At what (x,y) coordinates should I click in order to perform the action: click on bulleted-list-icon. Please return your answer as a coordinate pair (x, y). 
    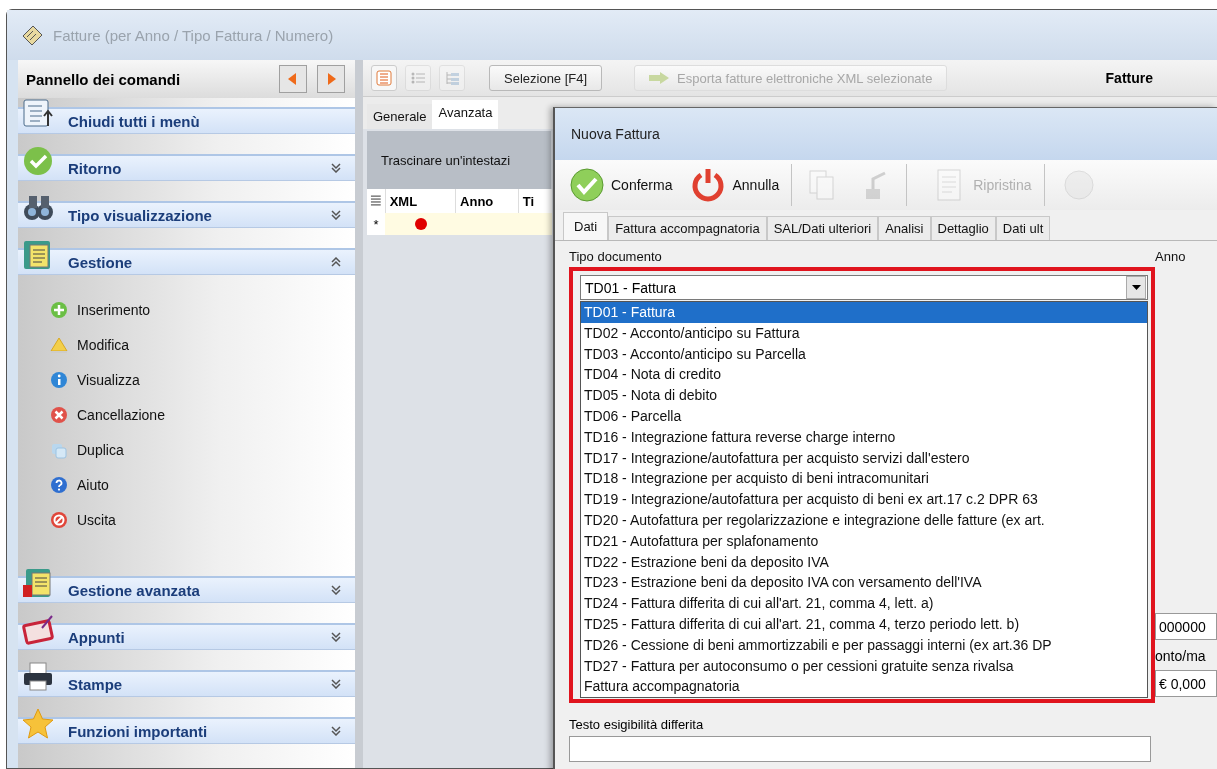
    Looking at the image, I should click on (418, 78).